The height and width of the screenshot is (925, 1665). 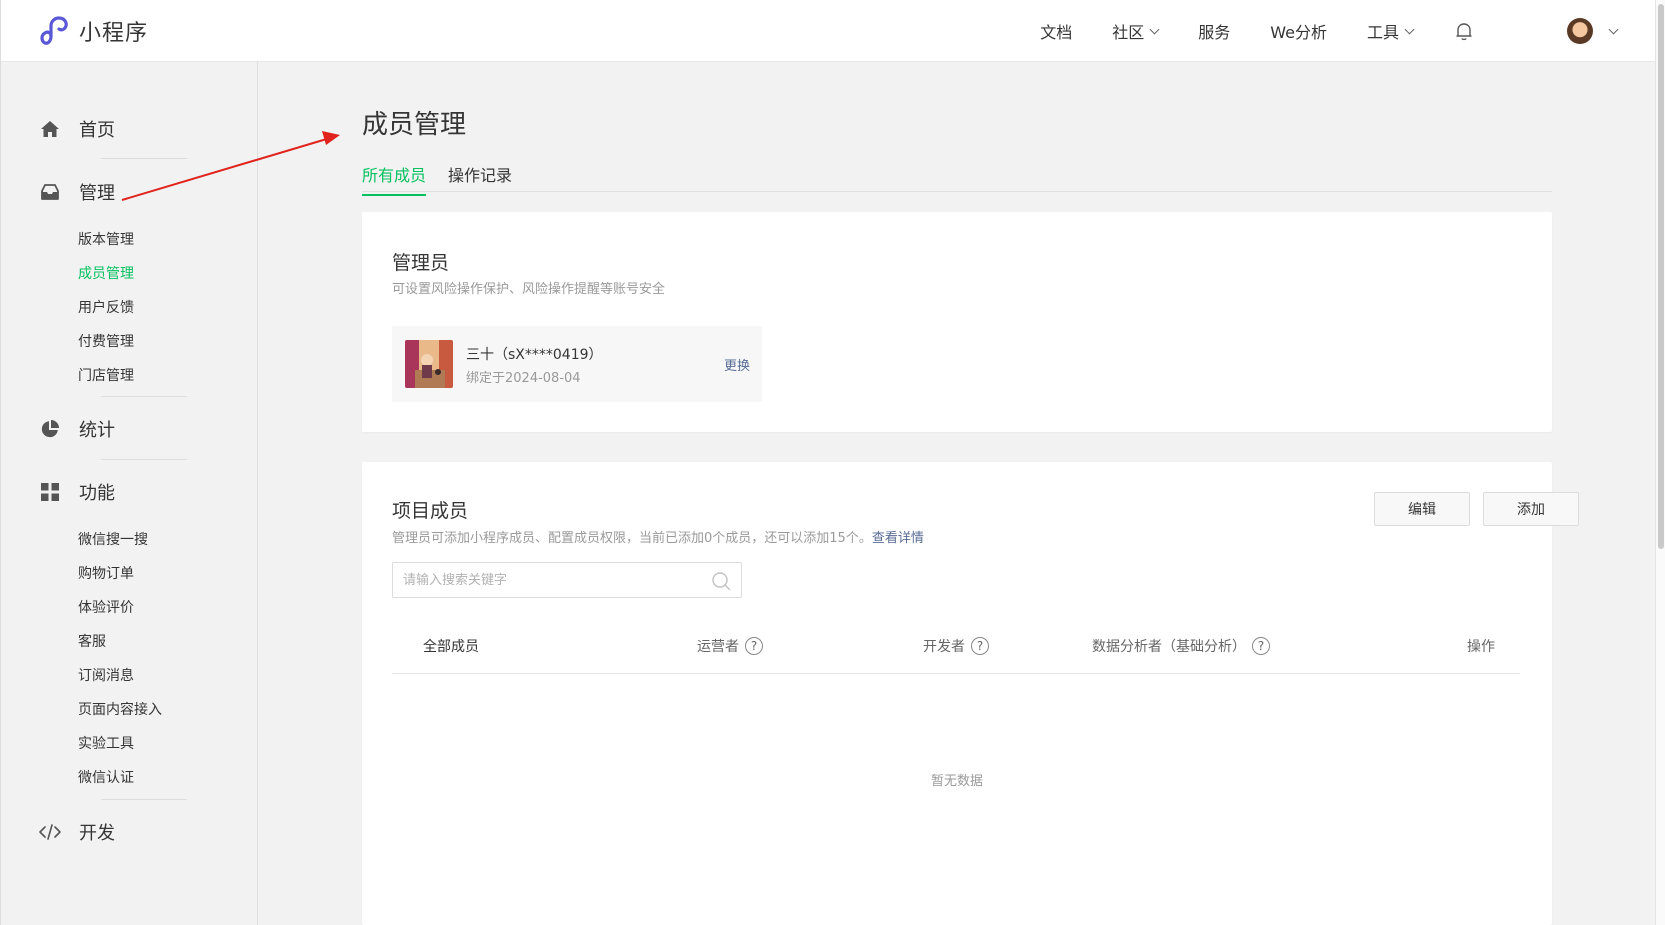 What do you see at coordinates (1382, 32) in the screenshot?
I see `nav-tools-label: 工具` at bounding box center [1382, 32].